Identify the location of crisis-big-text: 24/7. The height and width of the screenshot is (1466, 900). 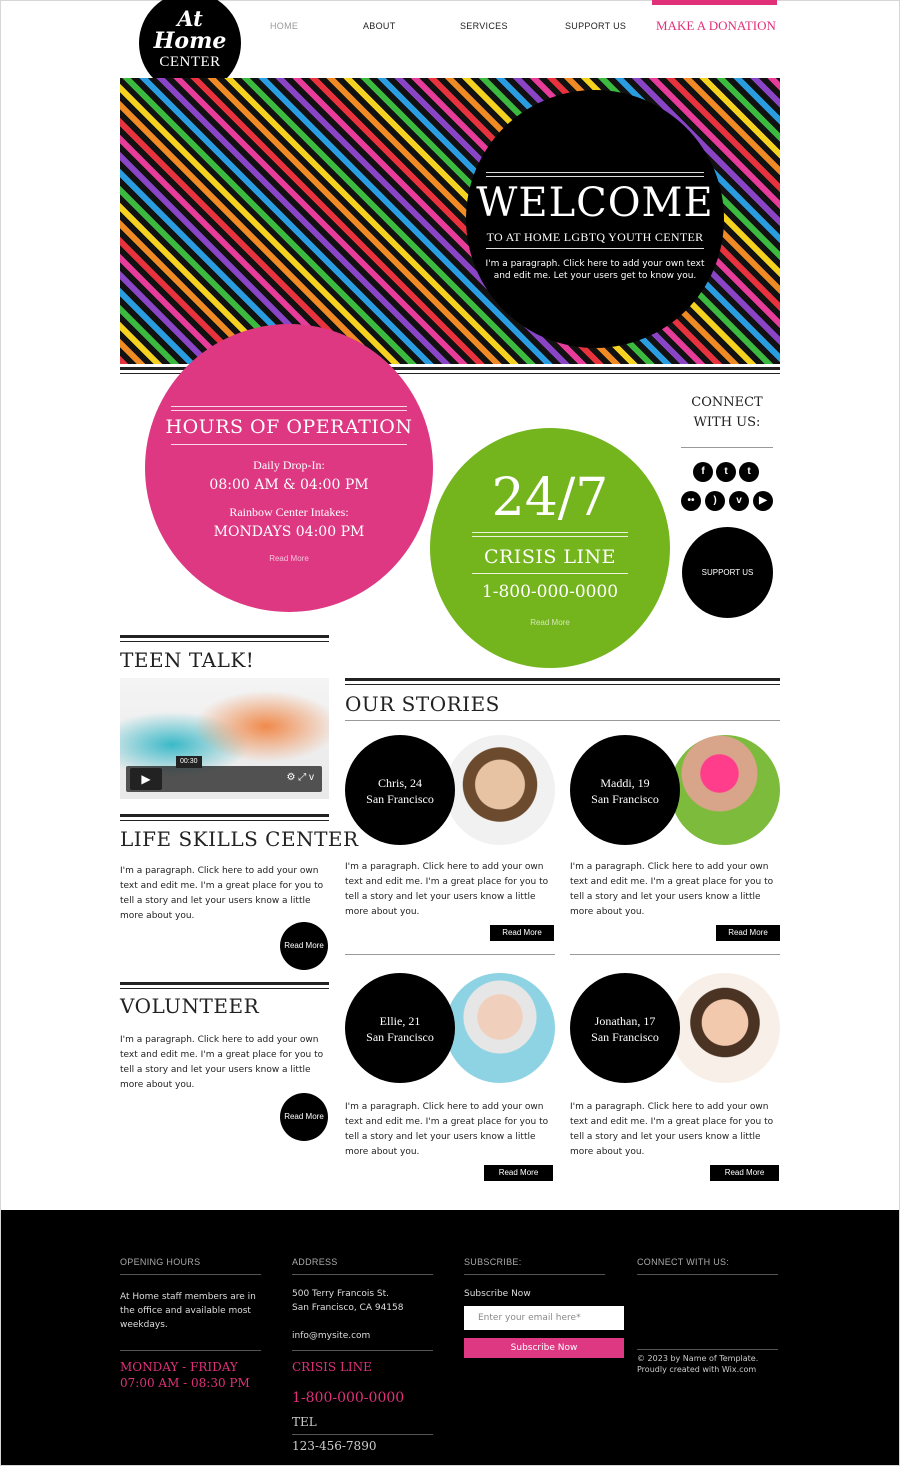
(550, 498).